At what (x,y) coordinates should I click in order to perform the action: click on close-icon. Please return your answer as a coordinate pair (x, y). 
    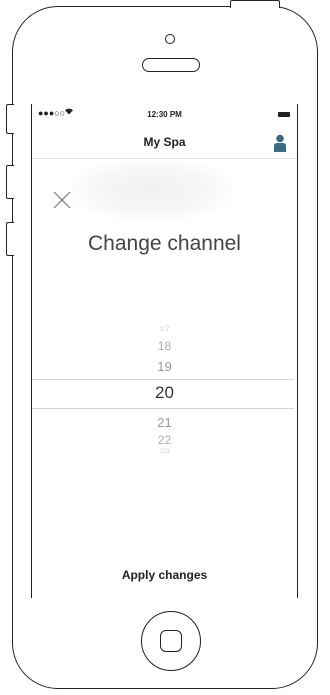
    Looking at the image, I should click on (62, 200).